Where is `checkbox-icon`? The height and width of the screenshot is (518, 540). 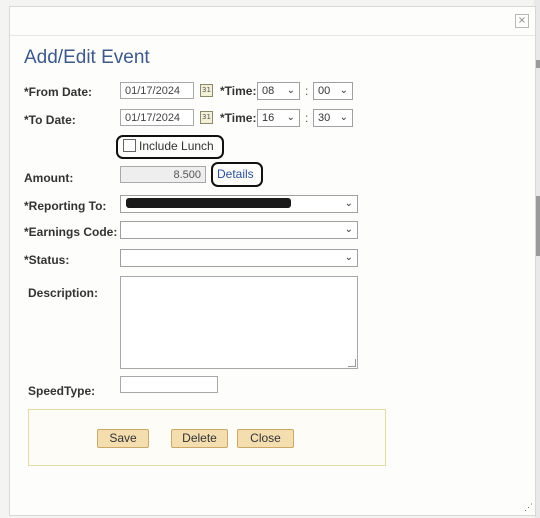
checkbox-icon is located at coordinates (129, 145).